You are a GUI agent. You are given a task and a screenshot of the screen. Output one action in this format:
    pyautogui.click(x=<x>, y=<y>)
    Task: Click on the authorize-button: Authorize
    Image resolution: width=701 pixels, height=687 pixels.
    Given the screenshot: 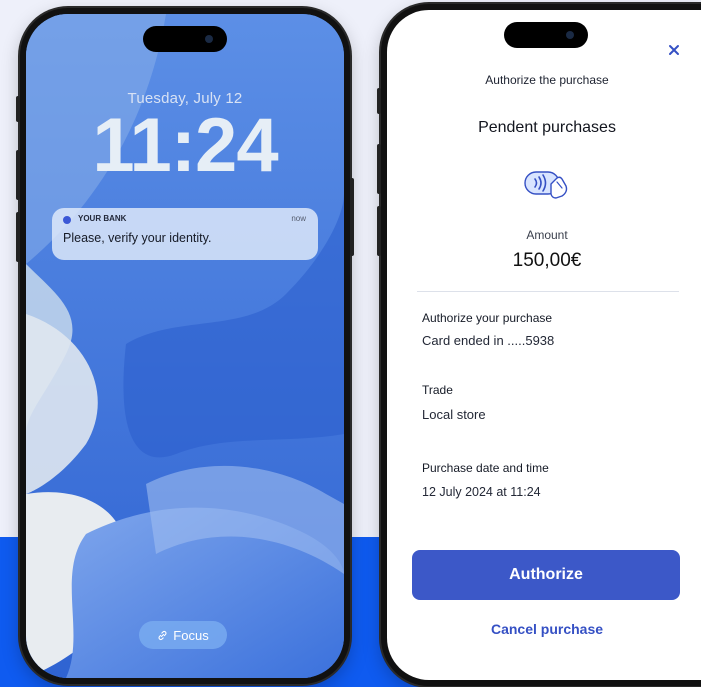 What is the action you would take?
    pyautogui.click(x=546, y=575)
    